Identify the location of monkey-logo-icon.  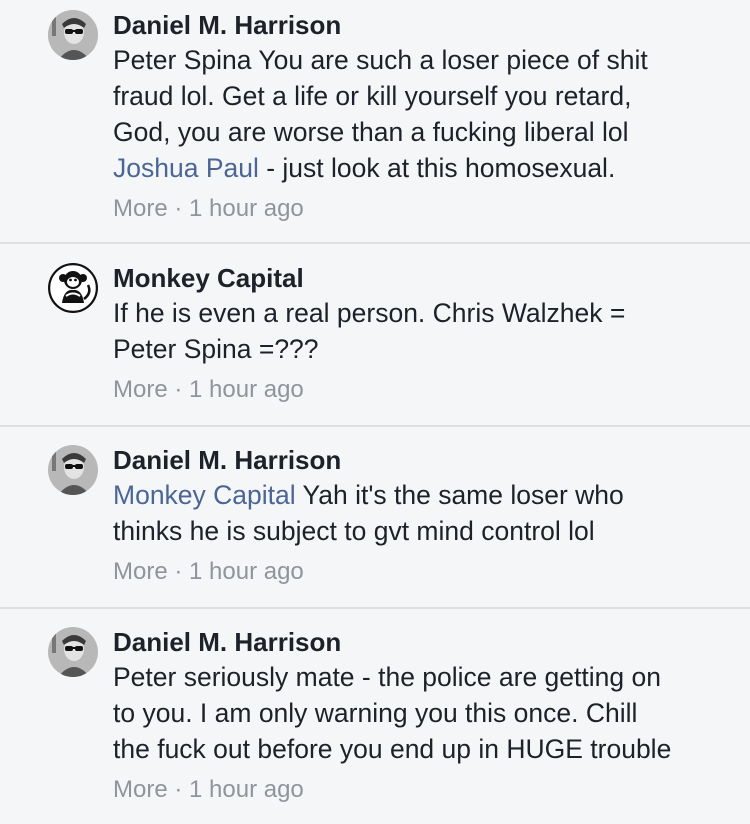
(73, 288).